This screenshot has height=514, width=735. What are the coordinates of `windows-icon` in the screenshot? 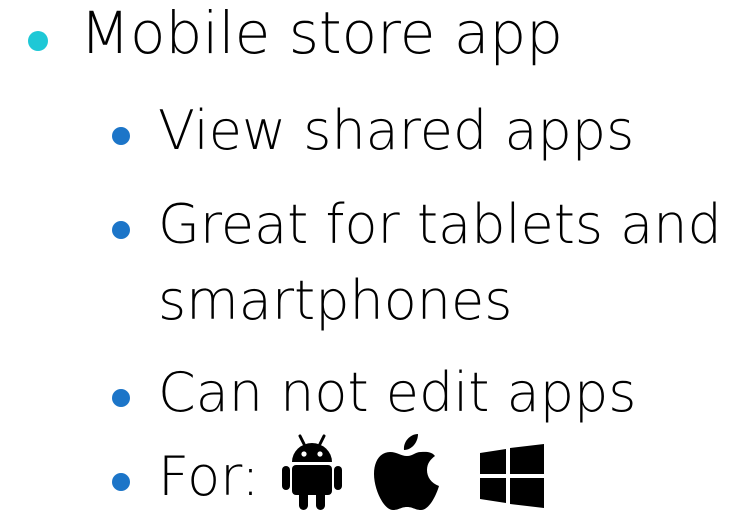 It's located at (512, 476).